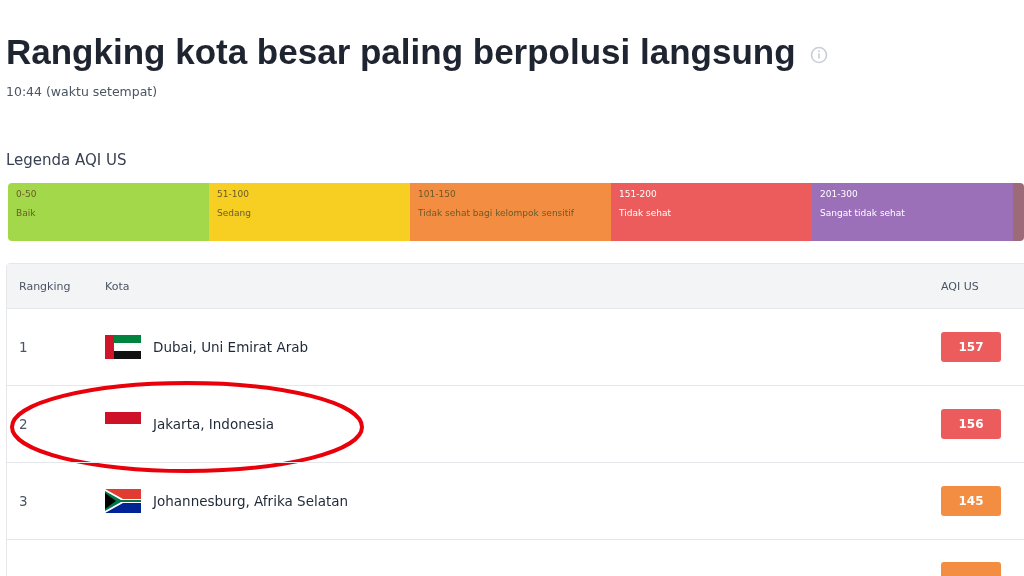 Image resolution: width=1024 pixels, height=576 pixels. What do you see at coordinates (971, 501) in the screenshot?
I see `aqi-badge: 145` at bounding box center [971, 501].